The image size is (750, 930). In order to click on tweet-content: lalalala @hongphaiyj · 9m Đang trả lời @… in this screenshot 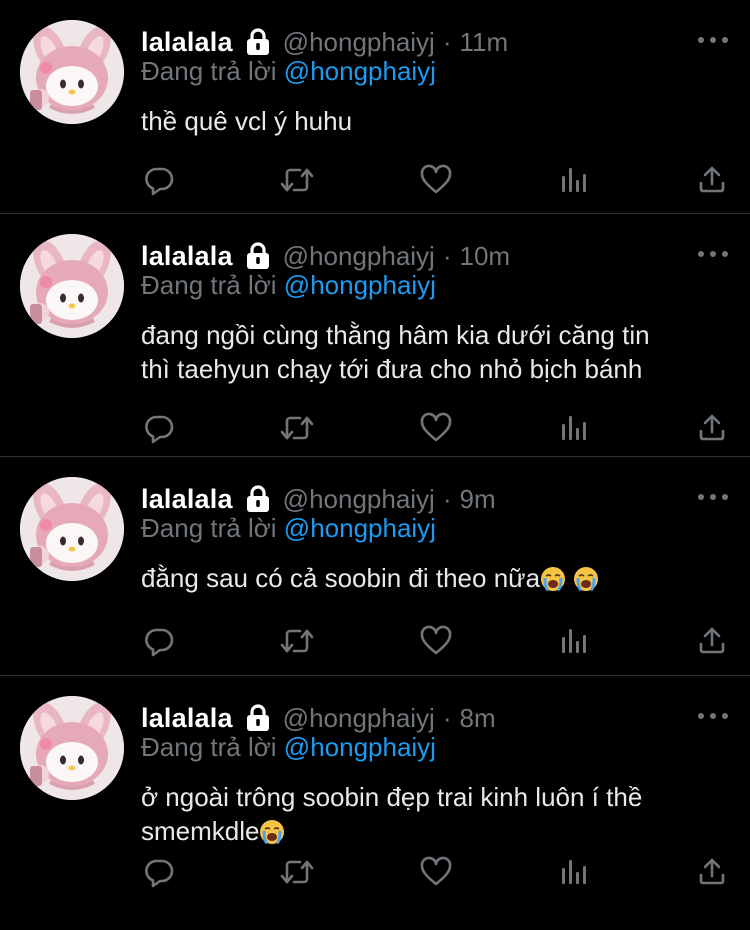, I will do `click(435, 536)`.